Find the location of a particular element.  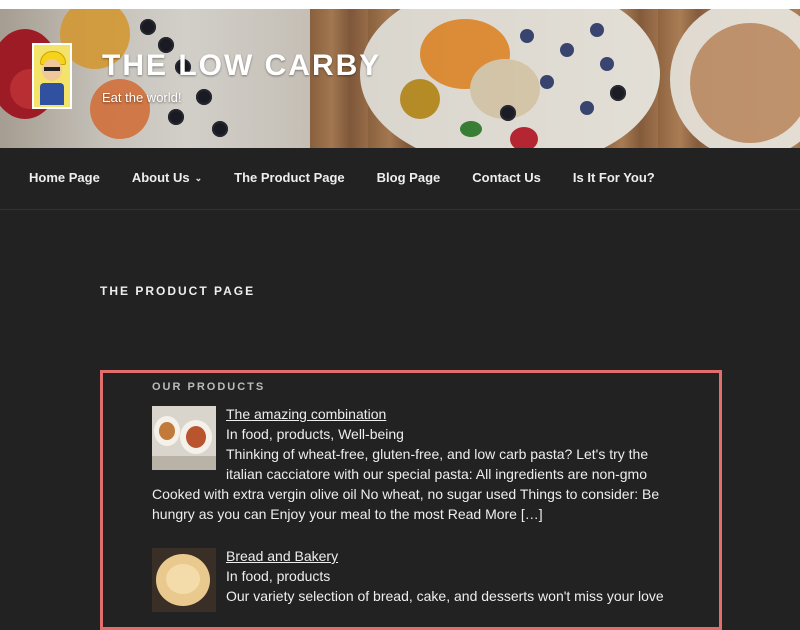

logo-glasses is located at coordinates (52, 69).